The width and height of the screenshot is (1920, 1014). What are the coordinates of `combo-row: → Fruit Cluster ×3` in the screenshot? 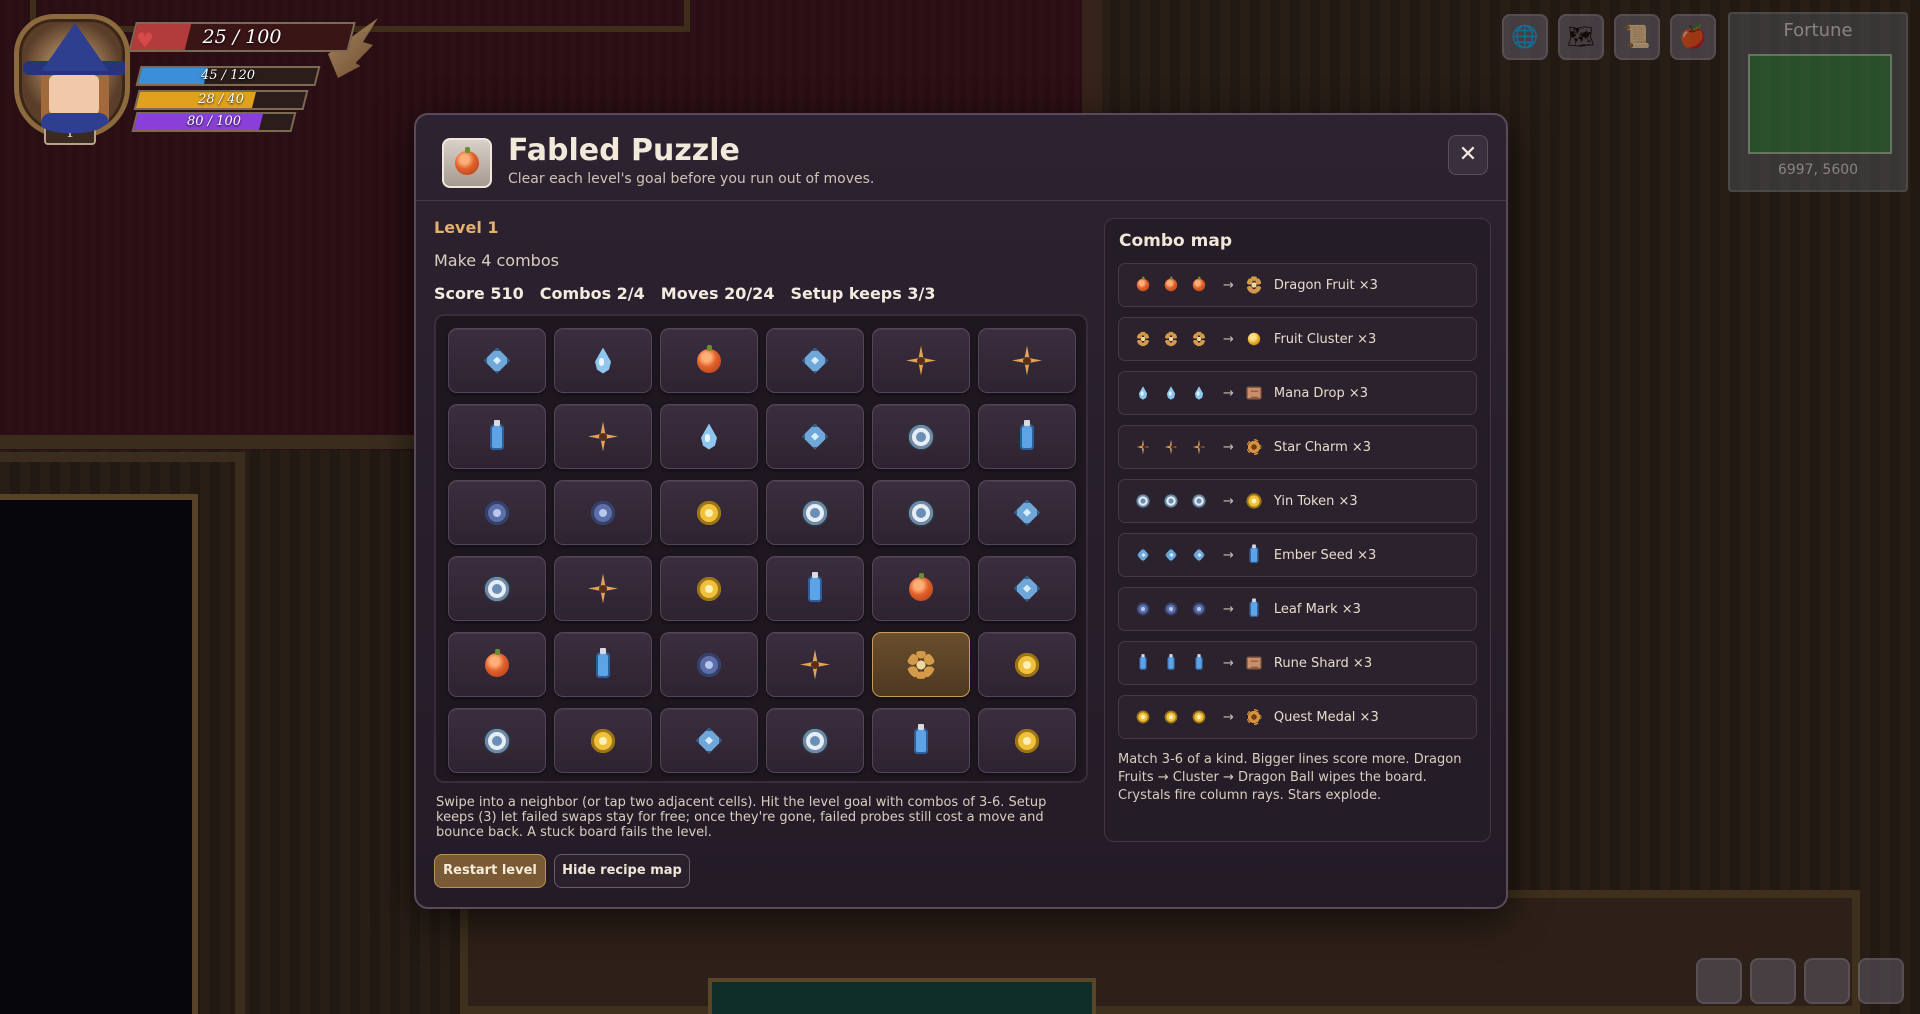 It's located at (1297, 339).